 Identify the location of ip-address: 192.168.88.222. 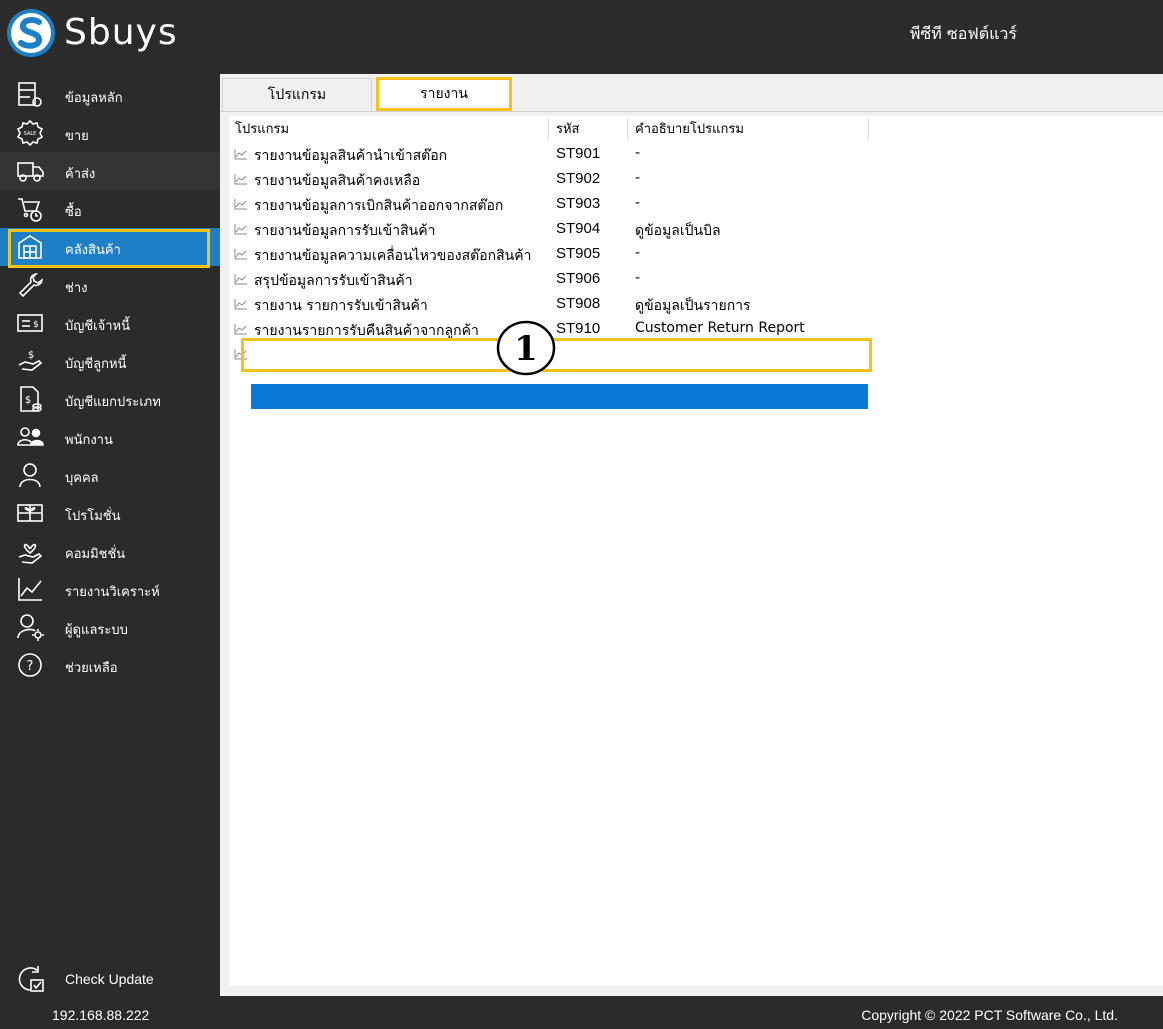
(101, 1015).